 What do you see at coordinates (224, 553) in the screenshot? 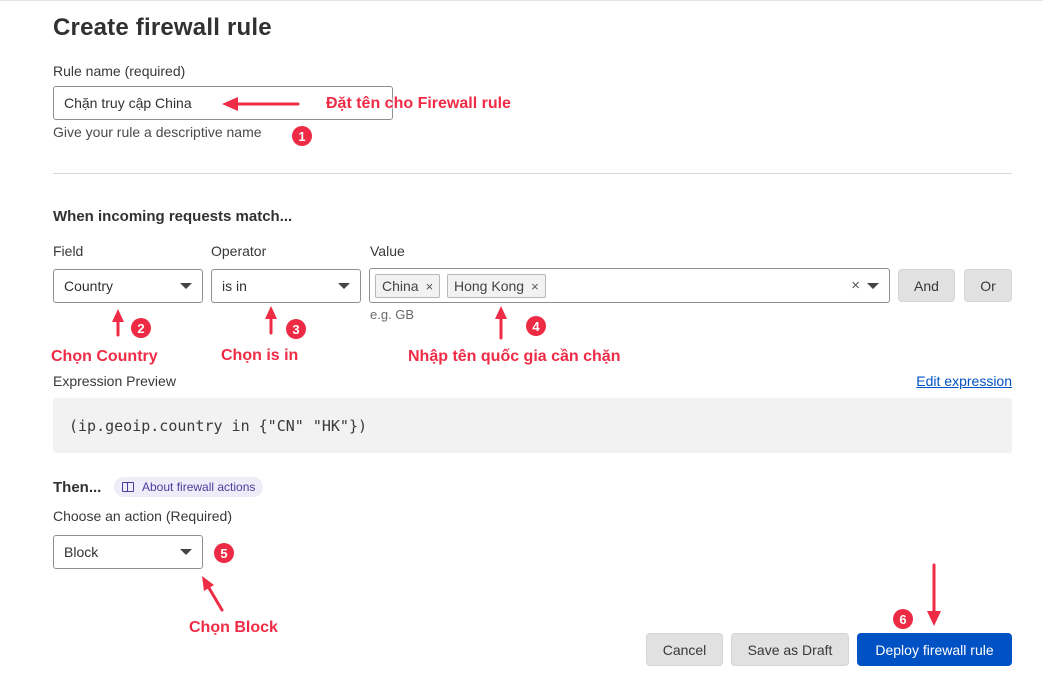
I see `annotation-badge: 5` at bounding box center [224, 553].